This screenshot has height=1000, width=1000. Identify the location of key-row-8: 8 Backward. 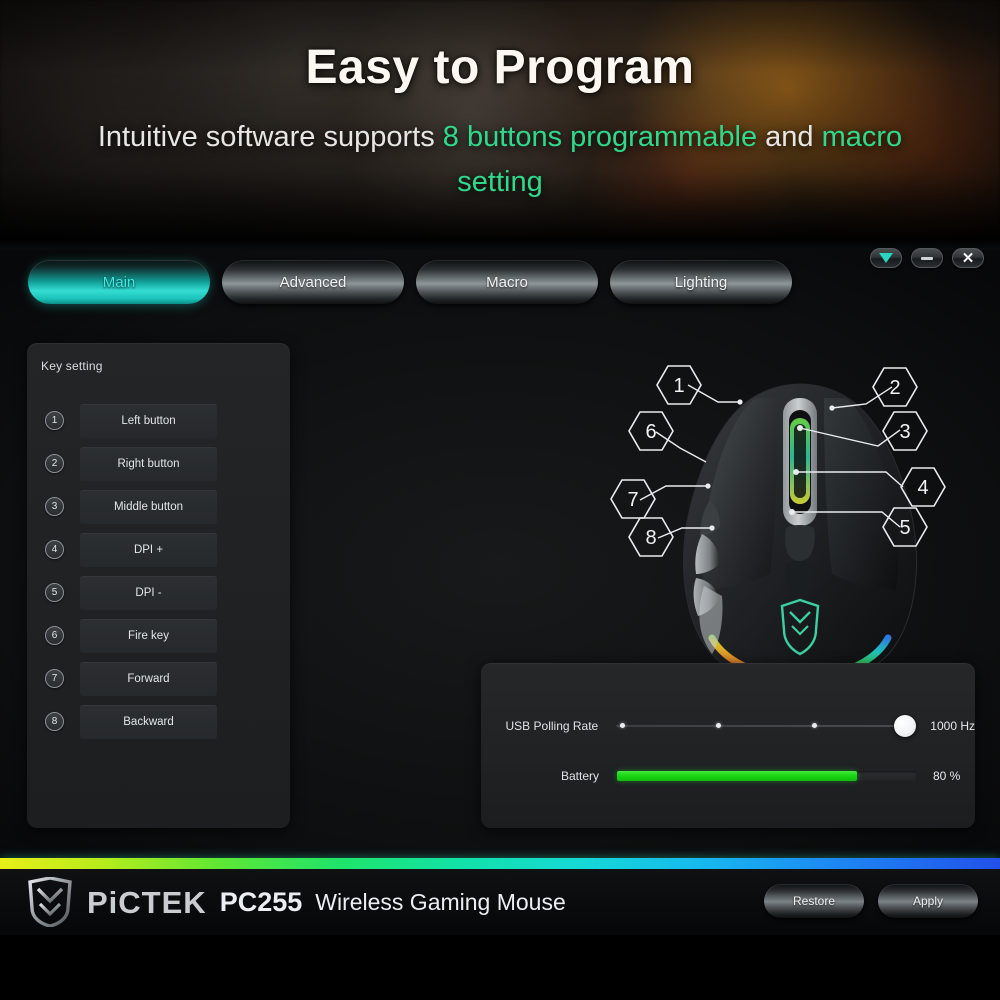
(158, 721).